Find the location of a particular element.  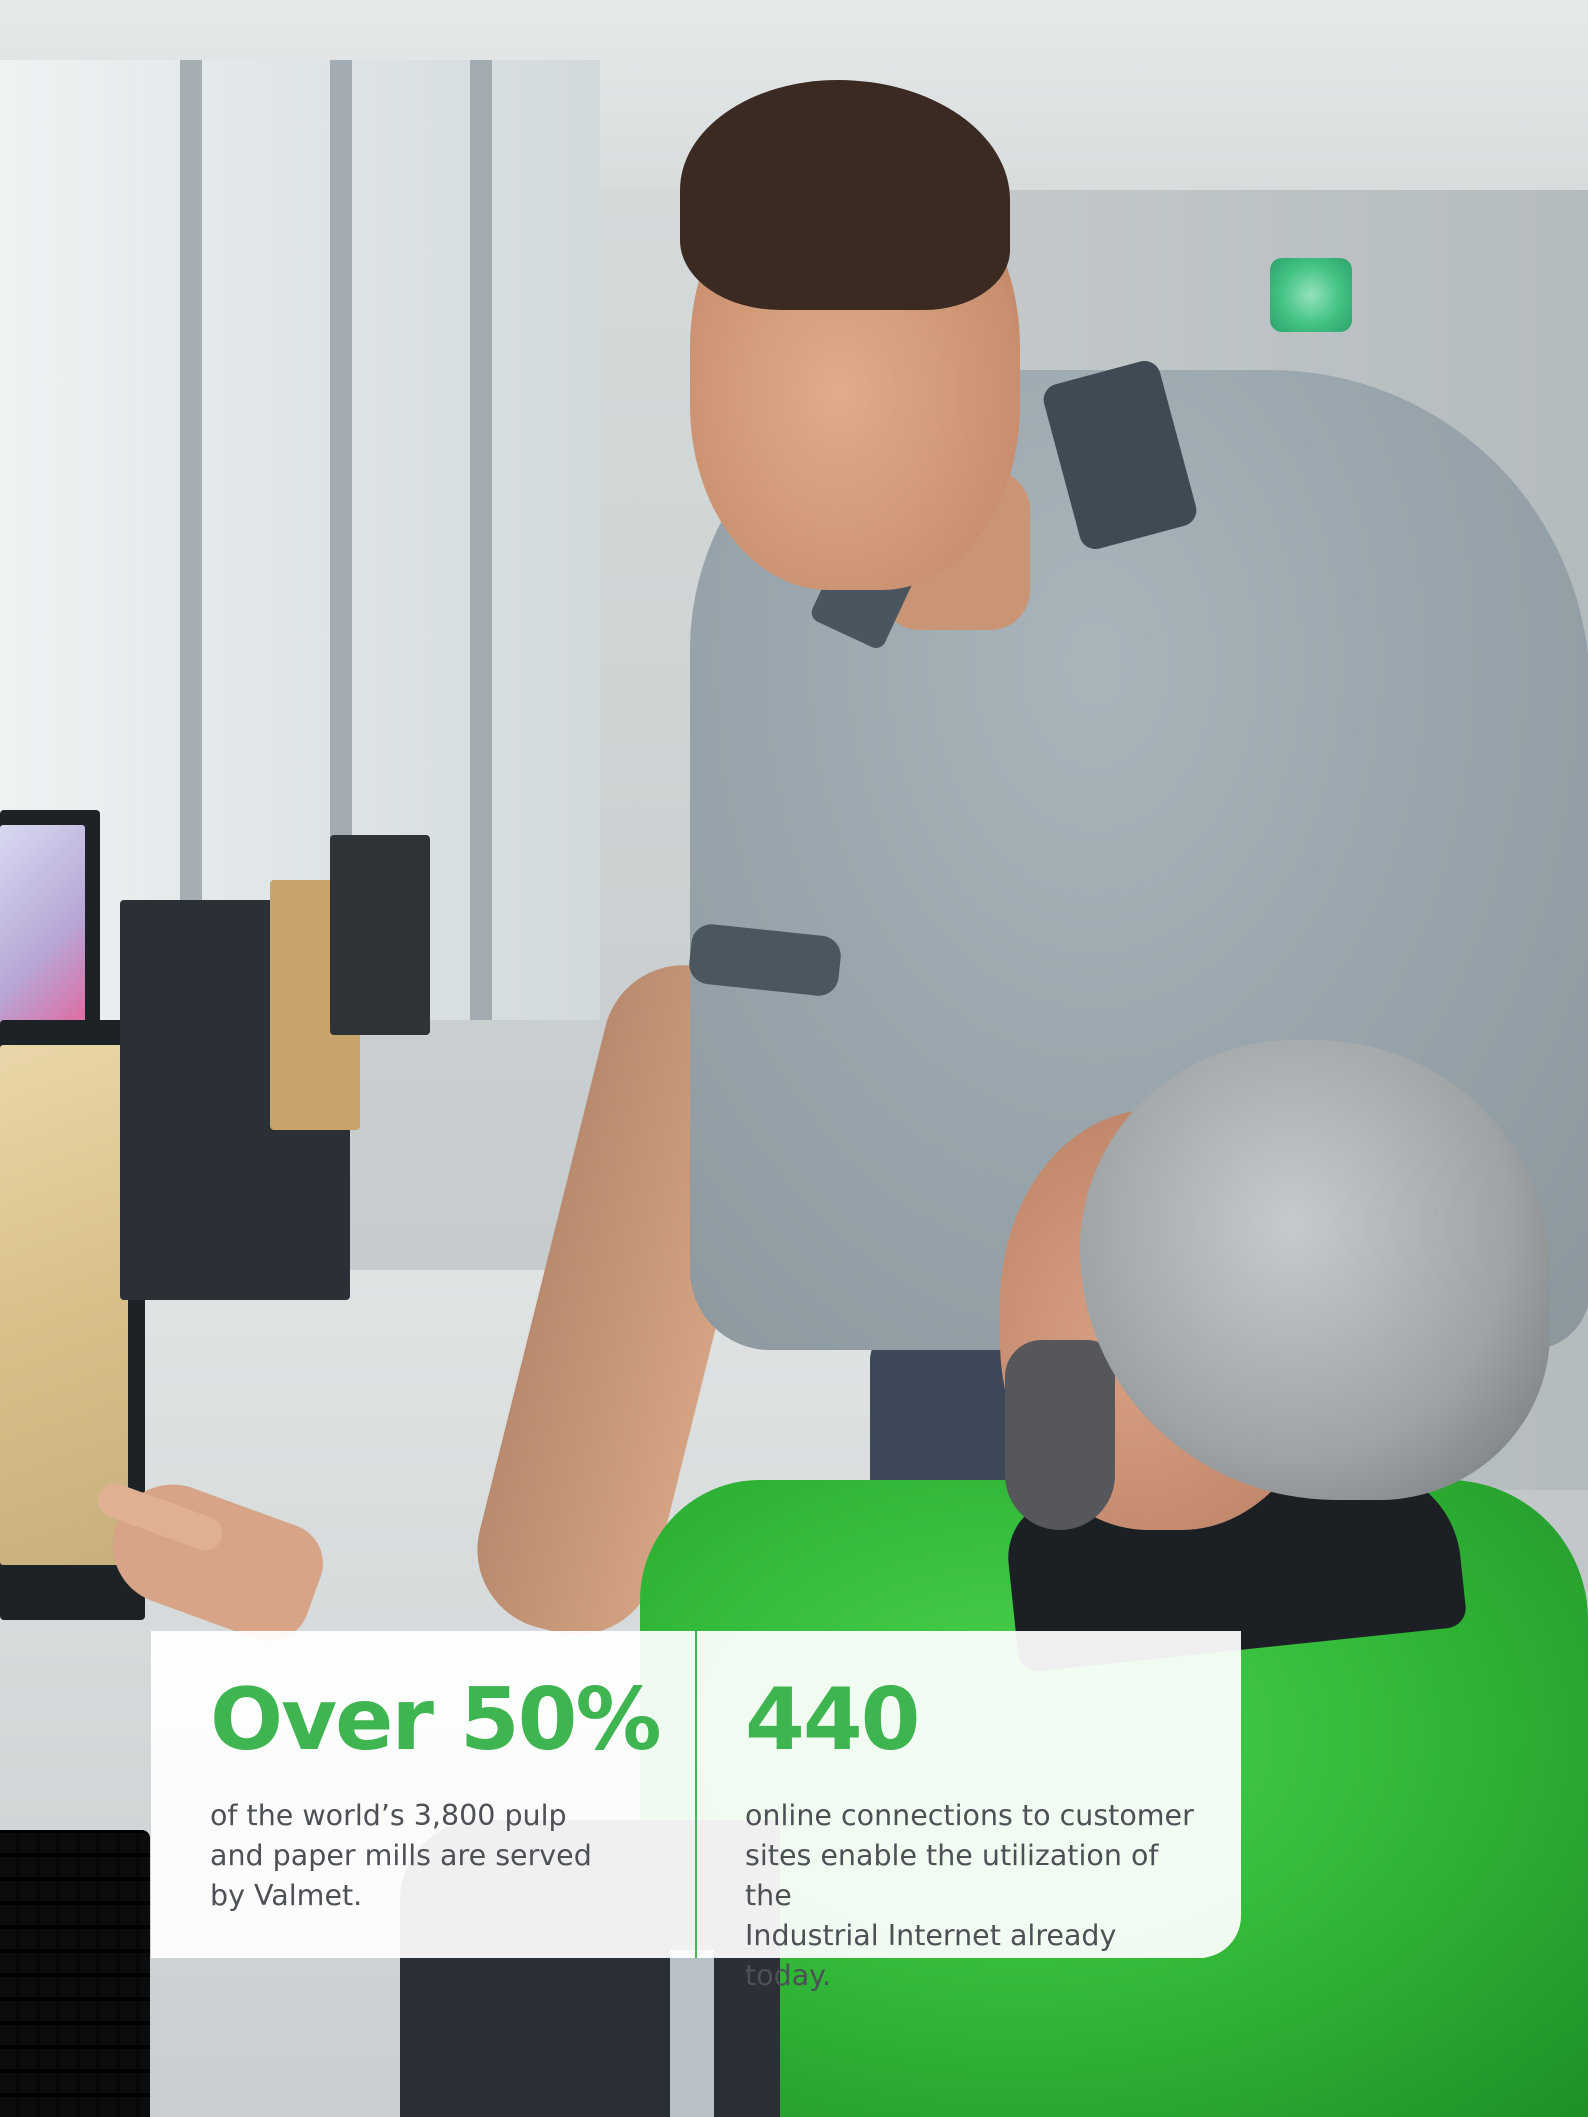

monitor-screen is located at coordinates (42, 925).